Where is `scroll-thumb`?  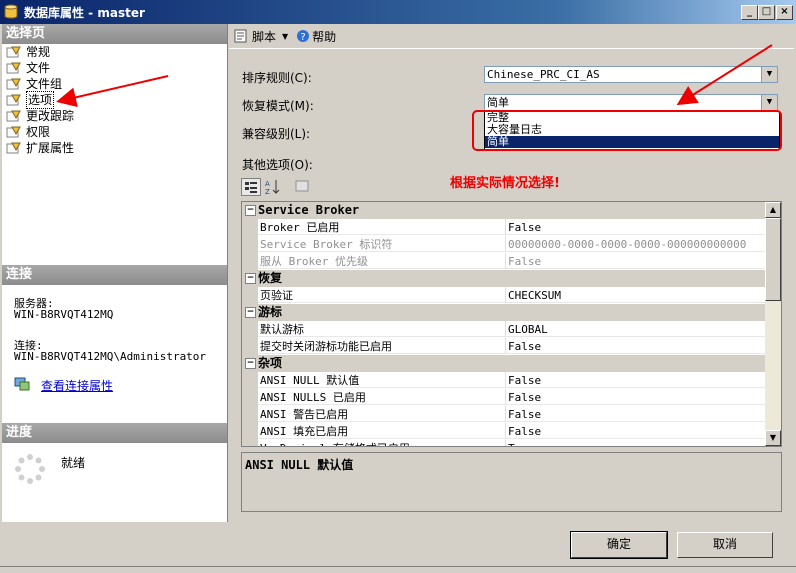 scroll-thumb is located at coordinates (773, 259).